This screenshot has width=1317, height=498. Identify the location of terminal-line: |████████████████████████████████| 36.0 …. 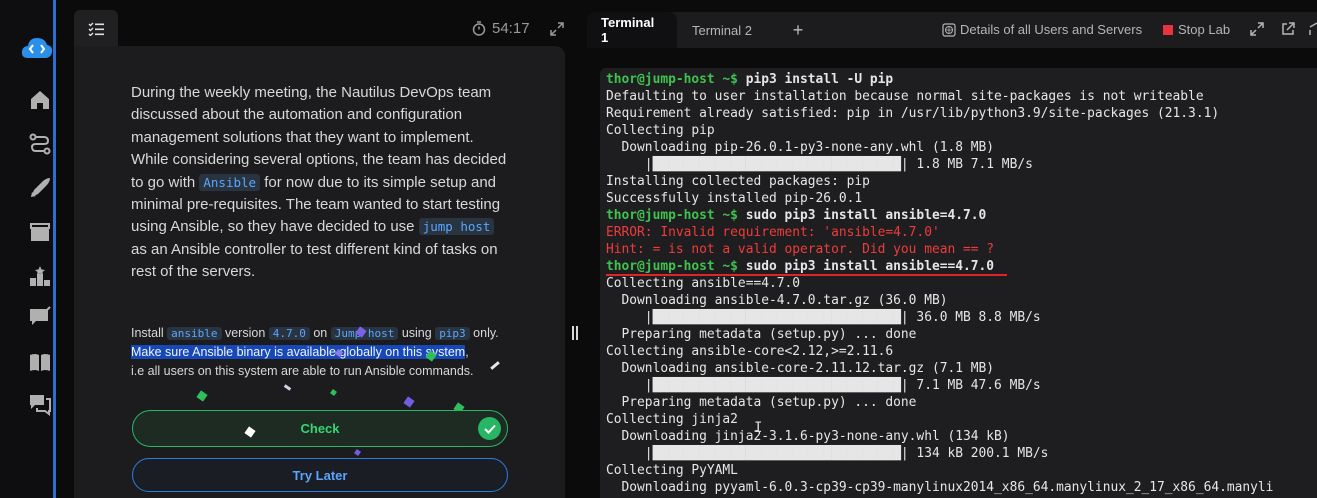
(823, 317).